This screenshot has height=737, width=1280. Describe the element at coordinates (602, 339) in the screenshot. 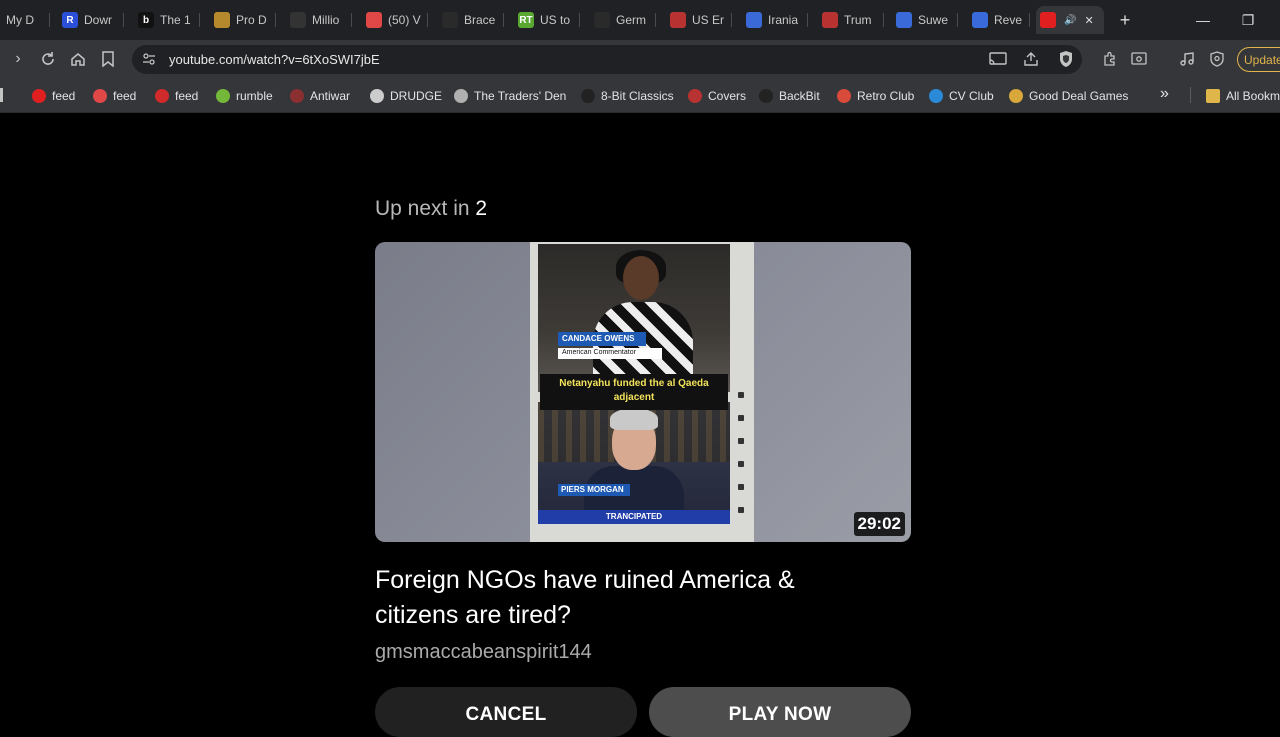

I see `name-strap: CANDACE OWENS` at that location.